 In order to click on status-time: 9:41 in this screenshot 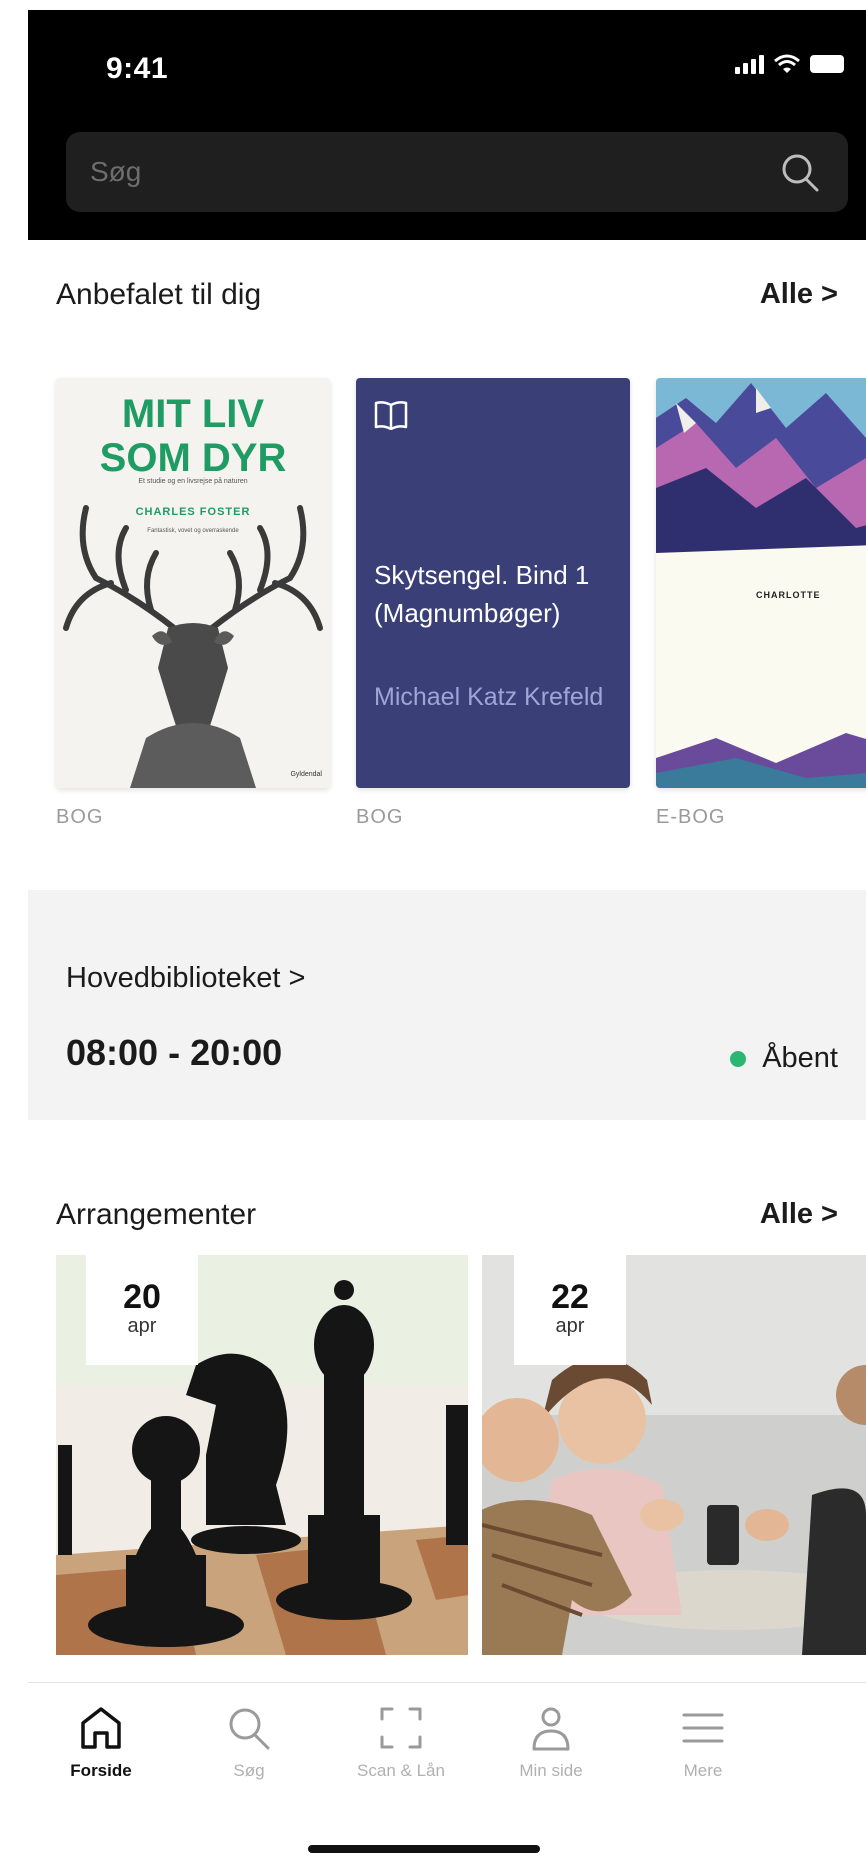, I will do `click(137, 68)`.